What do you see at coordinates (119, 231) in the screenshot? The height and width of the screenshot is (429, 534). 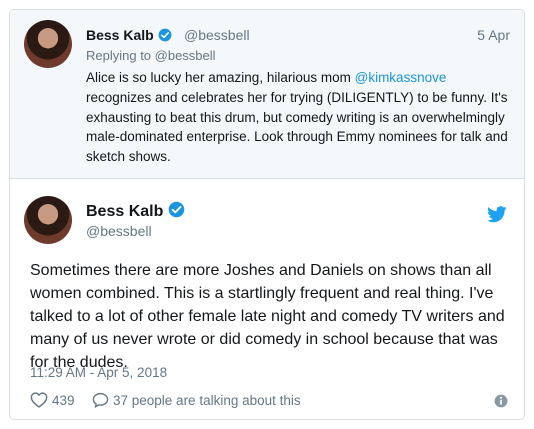 I see `author-handle: @bessbell` at bounding box center [119, 231].